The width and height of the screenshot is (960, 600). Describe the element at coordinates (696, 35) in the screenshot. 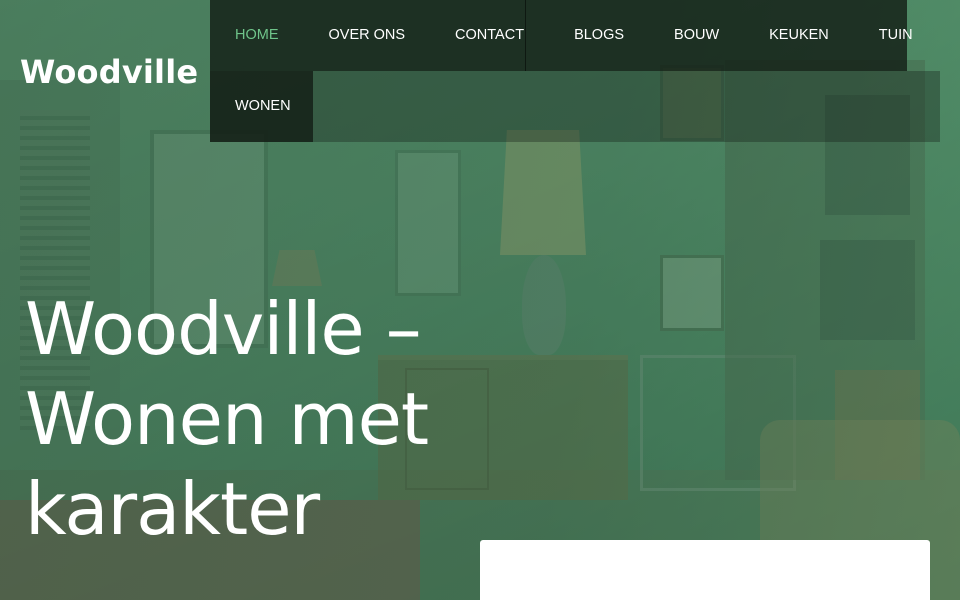

I see `nav-item-bouw: BOUW` at that location.